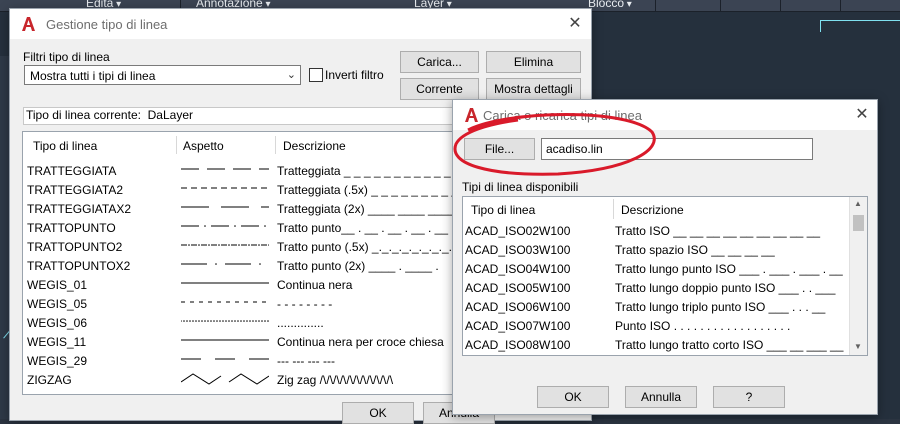  What do you see at coordinates (439, 89) in the screenshot?
I see `current-button: Corrente` at bounding box center [439, 89].